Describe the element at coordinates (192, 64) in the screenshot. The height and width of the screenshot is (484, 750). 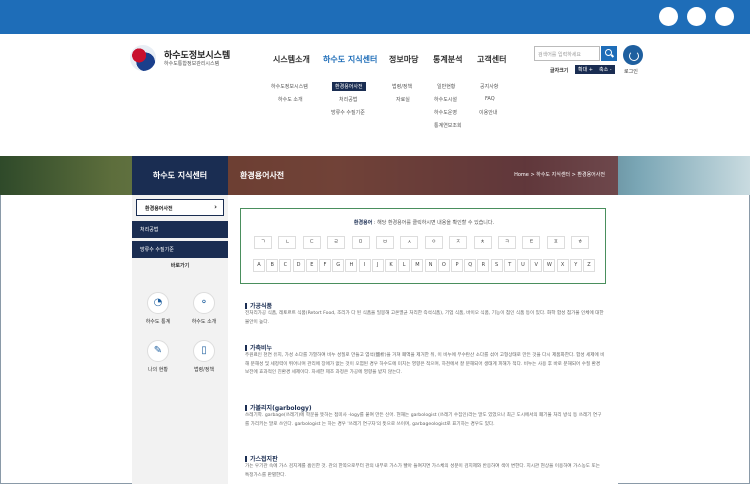
I see `site-subtitle: 하수도통합정보관리시스템` at that location.